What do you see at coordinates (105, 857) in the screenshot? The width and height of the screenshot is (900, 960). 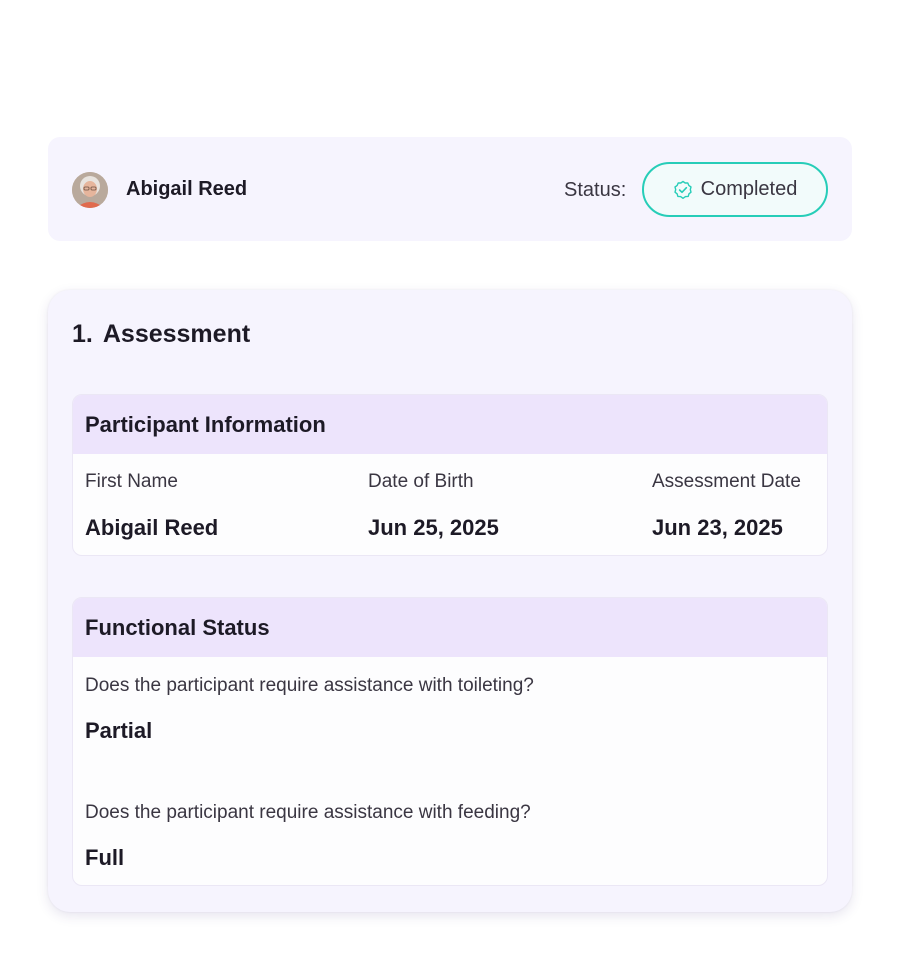 I see `answer-feeding: Full` at bounding box center [105, 857].